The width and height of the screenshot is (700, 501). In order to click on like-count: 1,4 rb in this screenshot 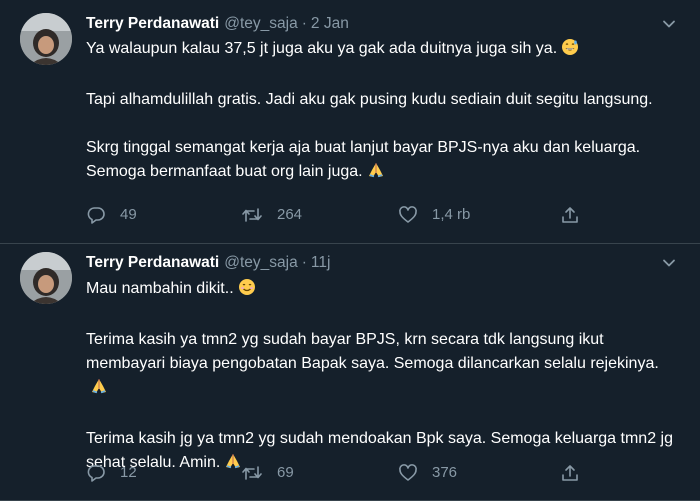, I will do `click(451, 214)`.